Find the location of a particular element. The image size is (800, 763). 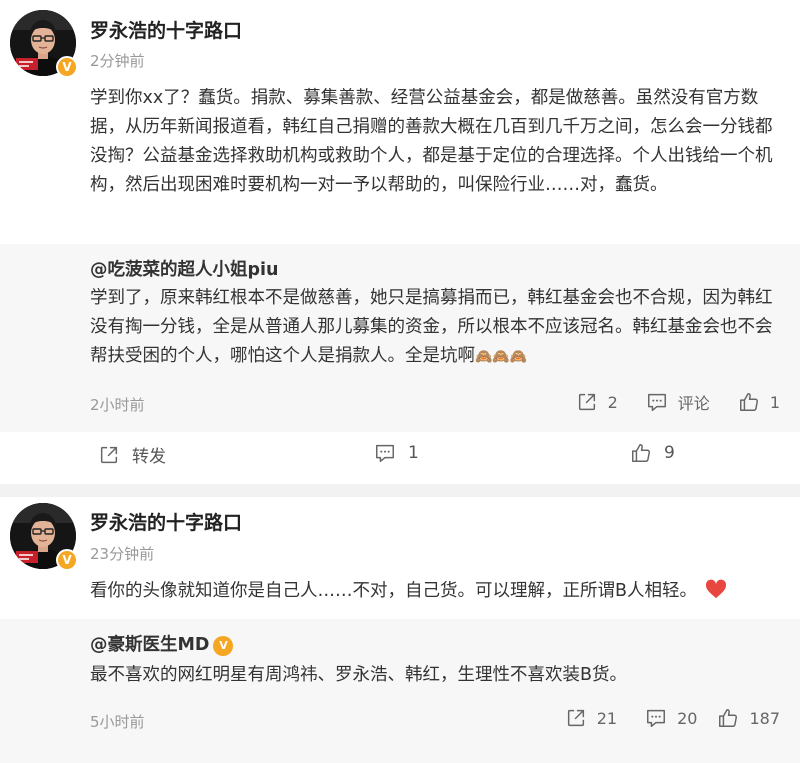

quoted-author: @吃菠菜的超人小姐piu is located at coordinates (184, 268).